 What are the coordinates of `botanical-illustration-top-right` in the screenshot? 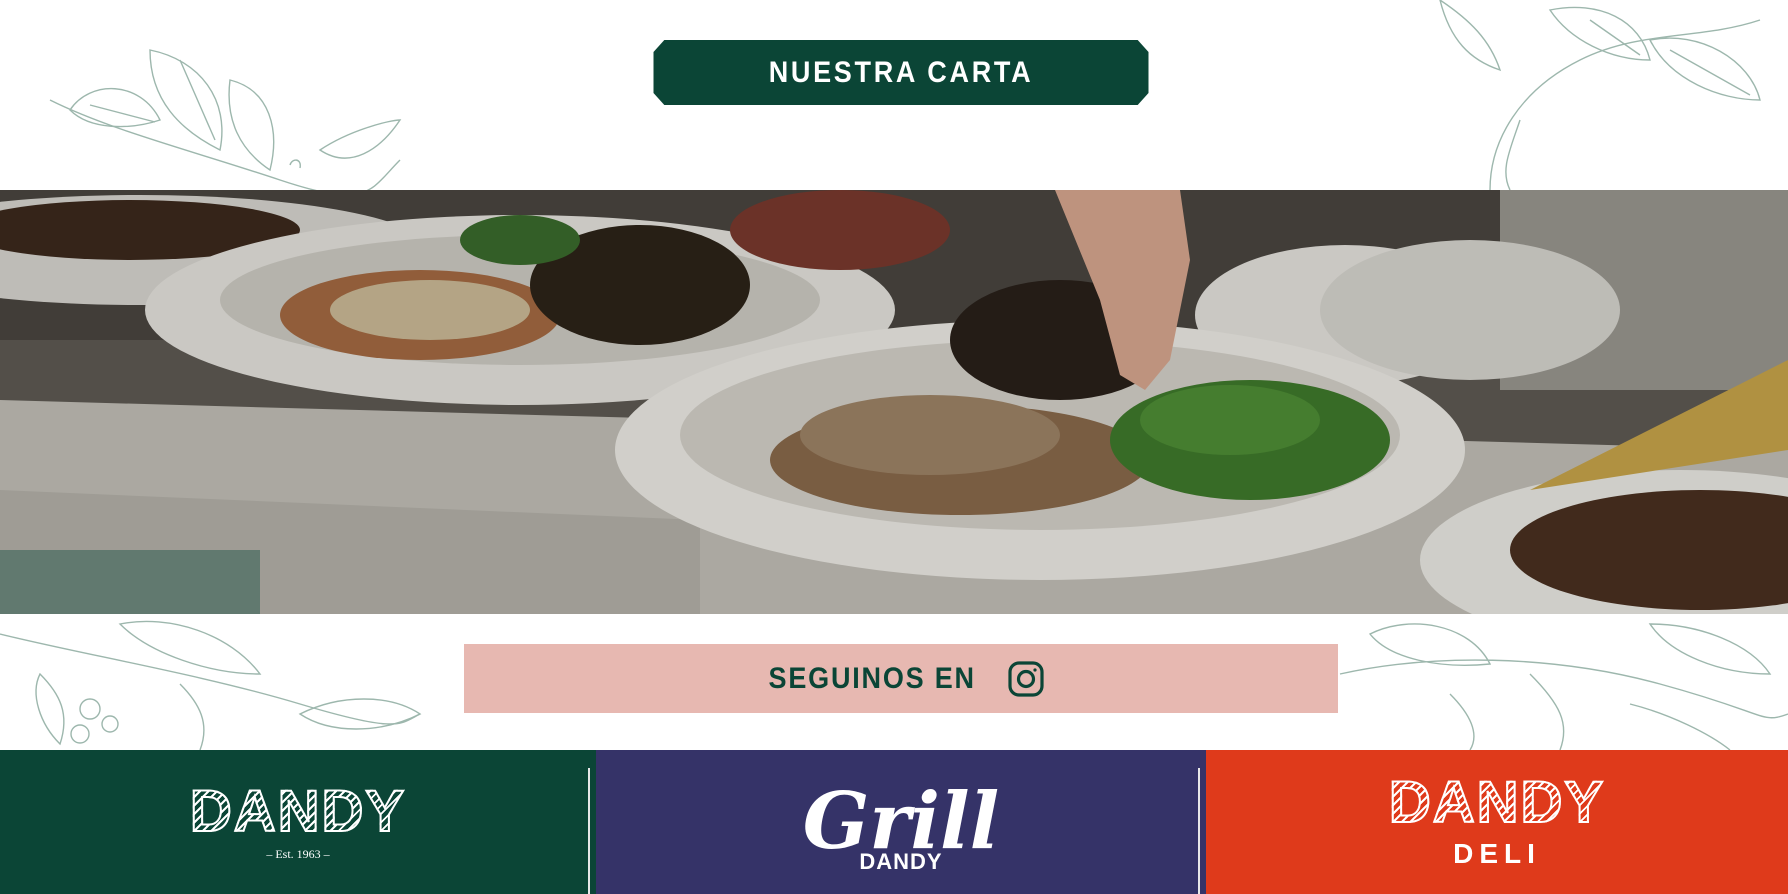 It's located at (1585, 95).